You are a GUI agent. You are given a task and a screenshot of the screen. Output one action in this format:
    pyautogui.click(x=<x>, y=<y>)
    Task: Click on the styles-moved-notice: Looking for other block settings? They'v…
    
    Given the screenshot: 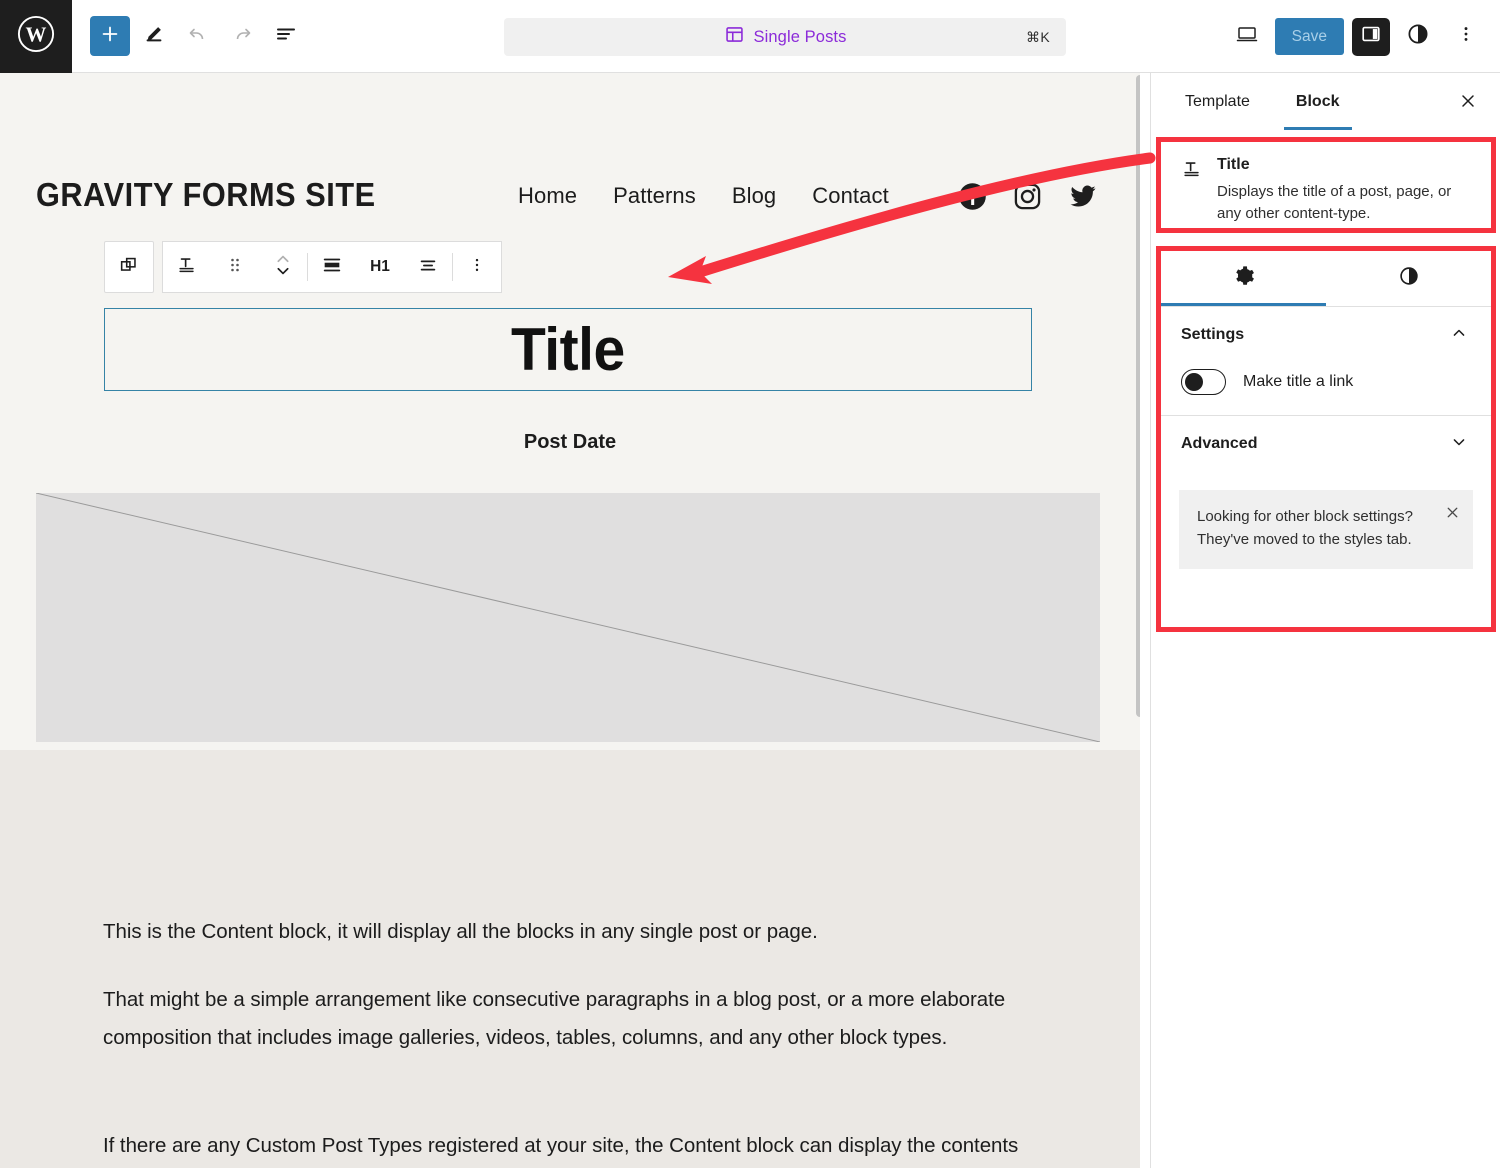 What is the action you would take?
    pyautogui.click(x=1326, y=529)
    